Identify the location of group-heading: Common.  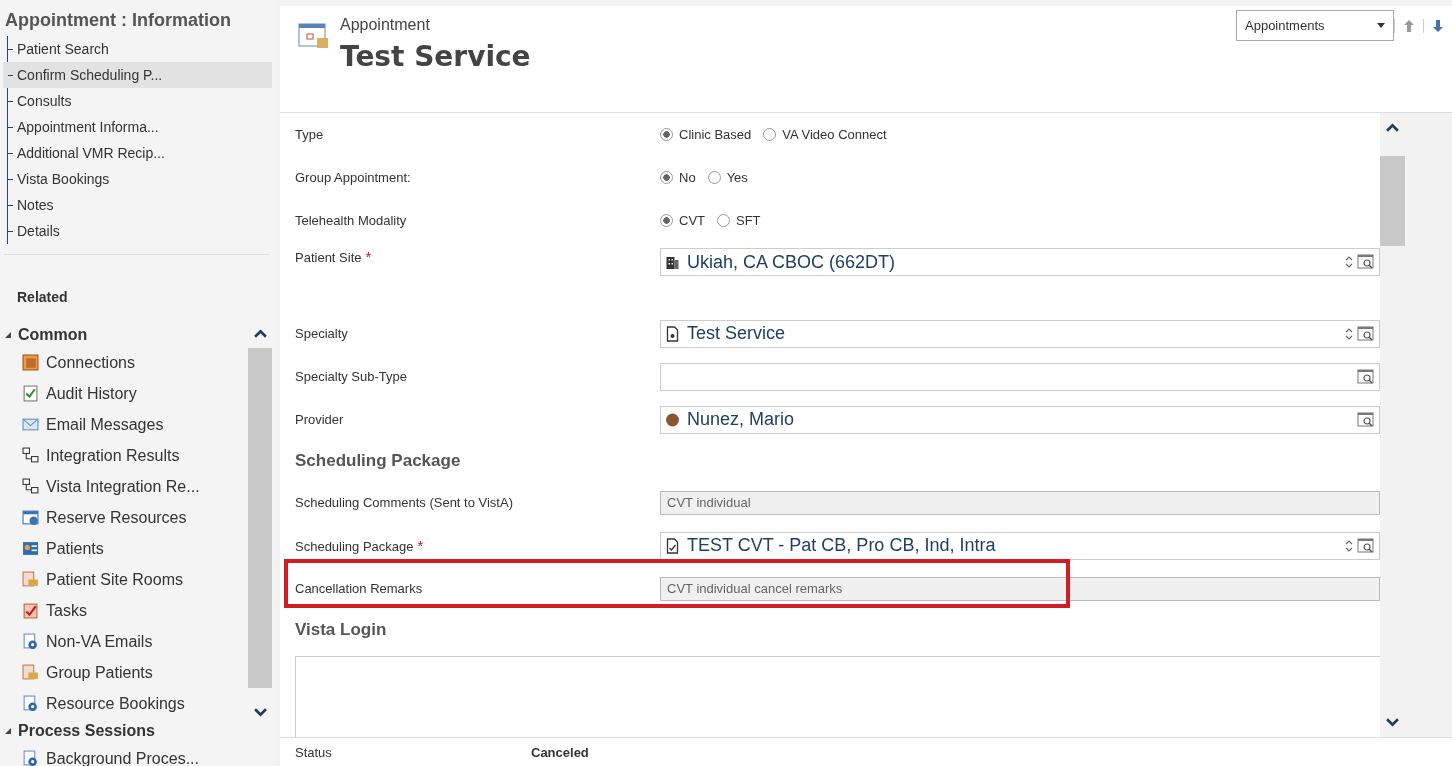
(53, 335).